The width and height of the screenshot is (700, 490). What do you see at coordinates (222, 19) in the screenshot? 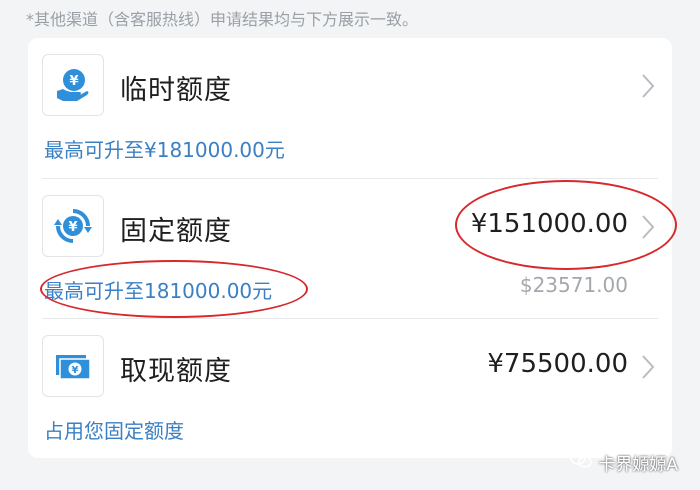
I see `notice-text: *其他渠道（含客服热线）申请结果均与下方展示一致。` at bounding box center [222, 19].